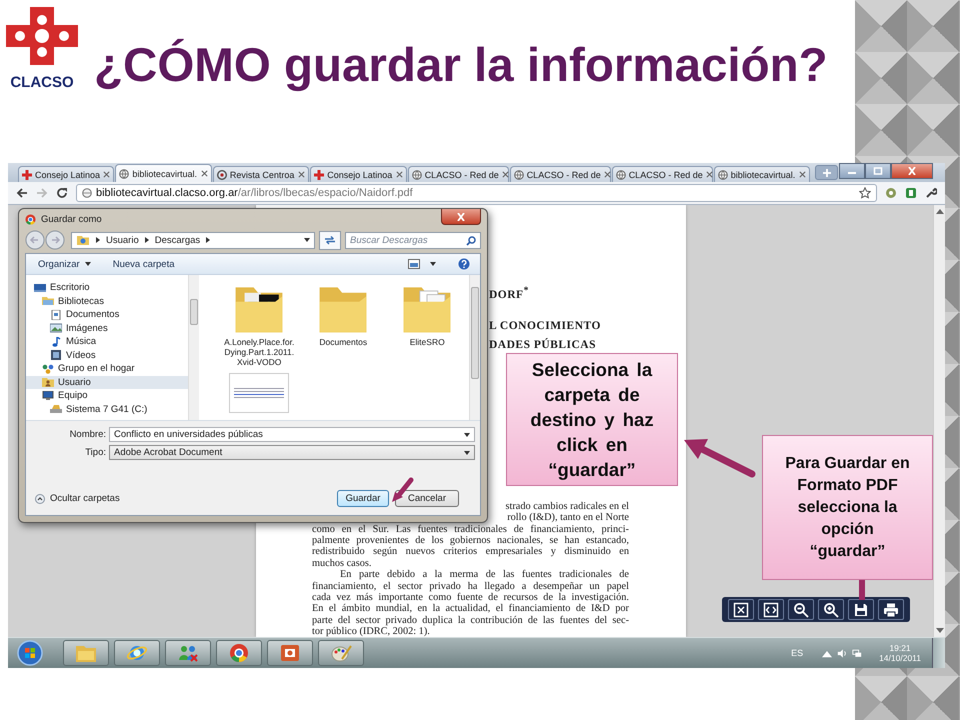 The image size is (960, 720). What do you see at coordinates (470, 603) in the screenshot?
I see `document-paragraph: En parte debido a la merma de las fuentes tradicionales de financiamiento, el sector privado ha llegado a desempeñar un papel cada vez más importante como fuente de recursos de la investigación. En el ámbito mundial, en la actualidad, el financiamiento de I&D por parte del sector privado duplica la contribución de las fuentes del sec- tor público (IDRC, 2002: 1).` at bounding box center [470, 603].